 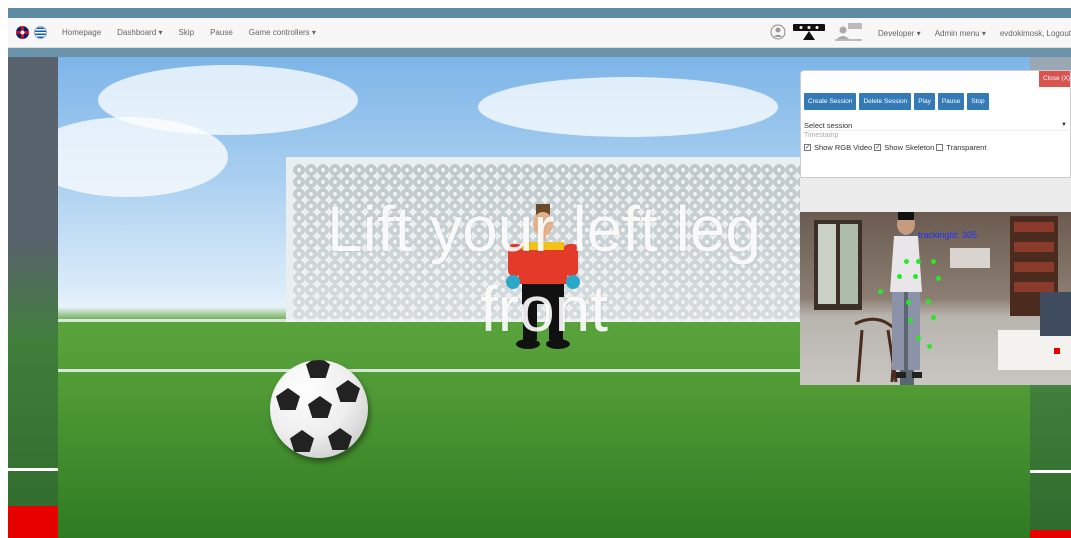 I want to click on play-button: Play, so click(x=924, y=101).